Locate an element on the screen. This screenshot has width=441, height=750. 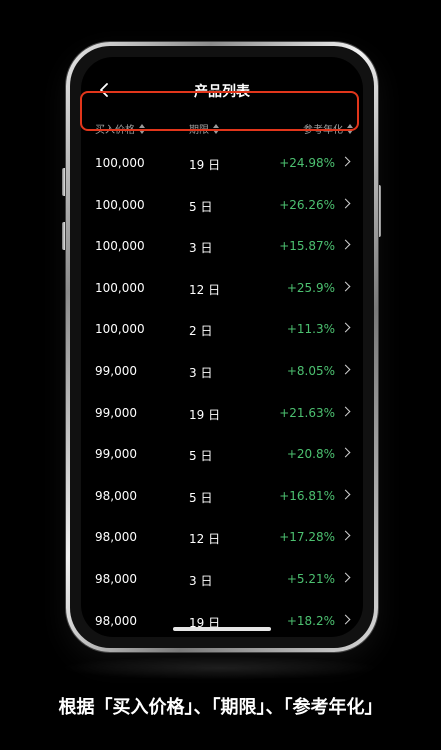
rate-value: +11.3% is located at coordinates (310, 329).